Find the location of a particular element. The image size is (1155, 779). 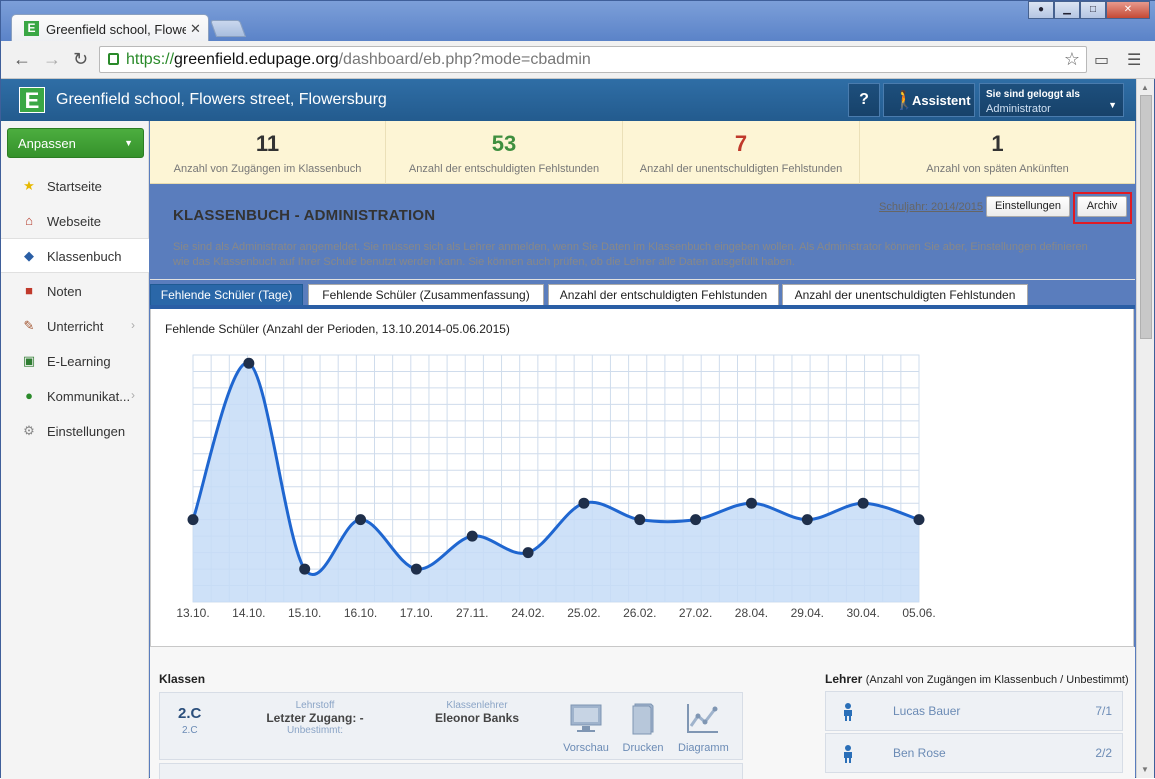

school-year-link: Schuljahr: 2014/2015 is located at coordinates (931, 207).